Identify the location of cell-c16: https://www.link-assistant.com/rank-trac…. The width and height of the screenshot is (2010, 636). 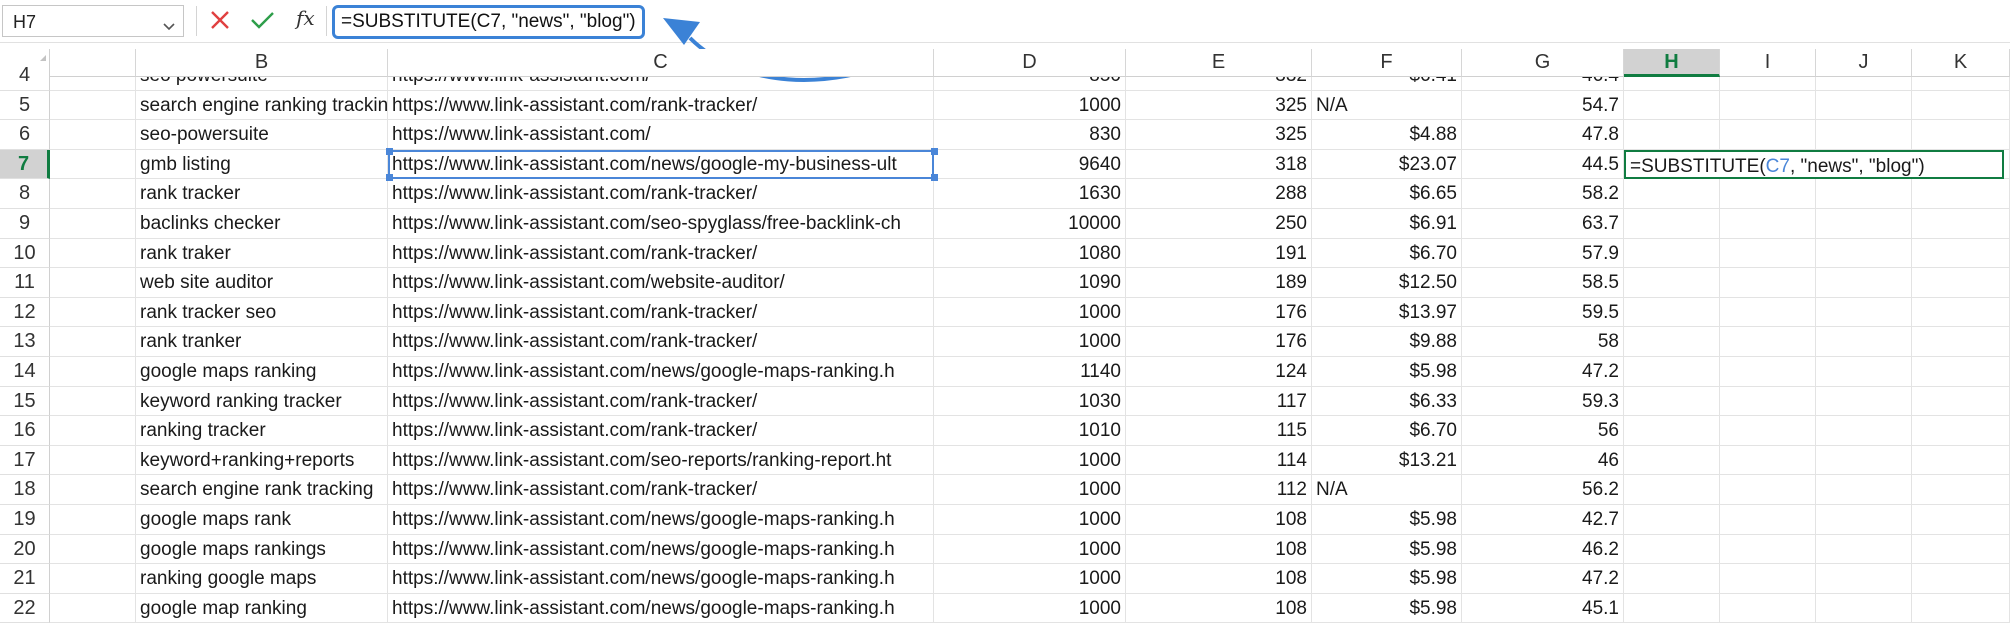
(661, 431).